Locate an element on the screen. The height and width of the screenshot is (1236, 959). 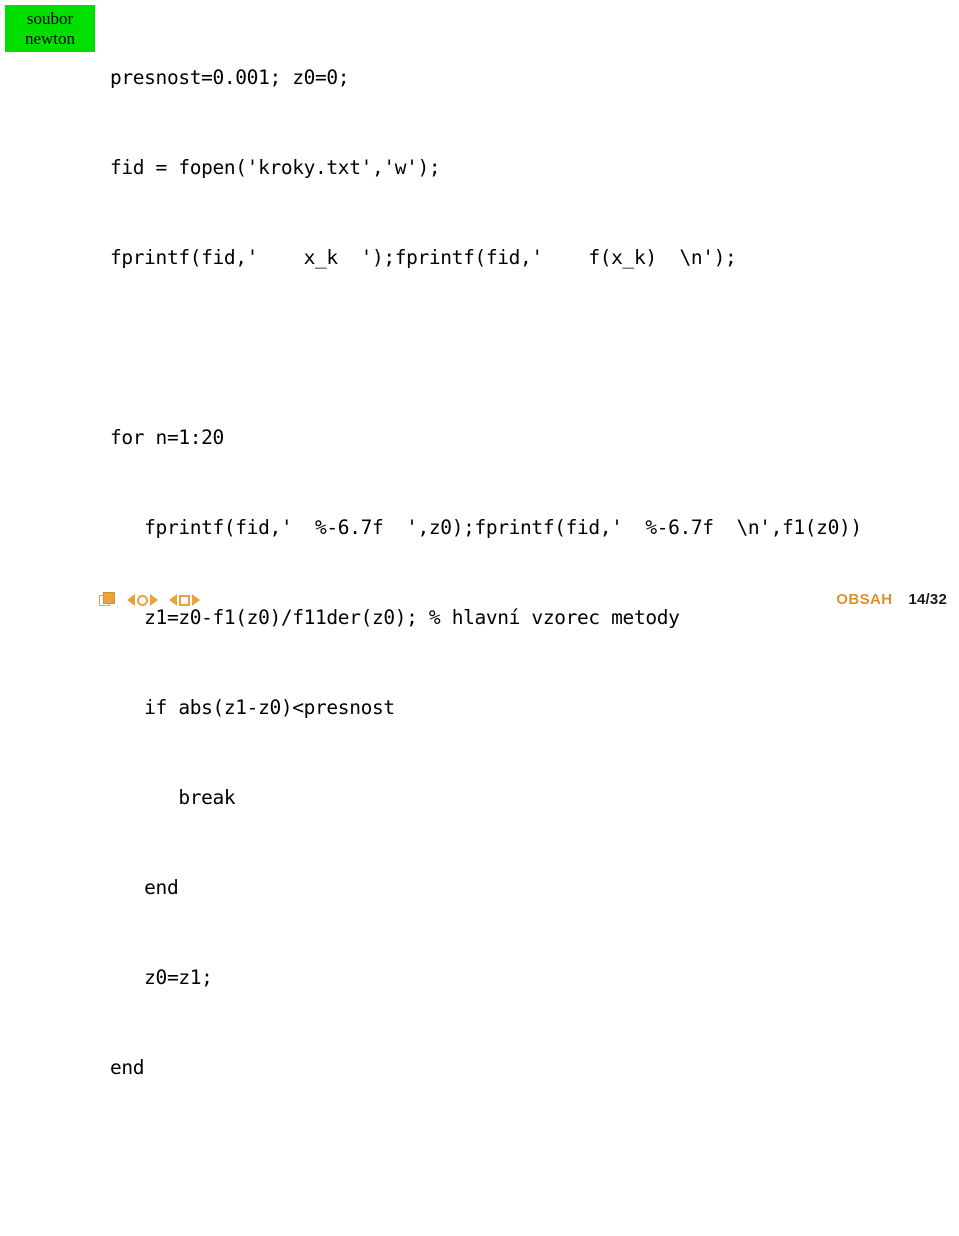
file-label-box: soubor newton is located at coordinates (50, 28).